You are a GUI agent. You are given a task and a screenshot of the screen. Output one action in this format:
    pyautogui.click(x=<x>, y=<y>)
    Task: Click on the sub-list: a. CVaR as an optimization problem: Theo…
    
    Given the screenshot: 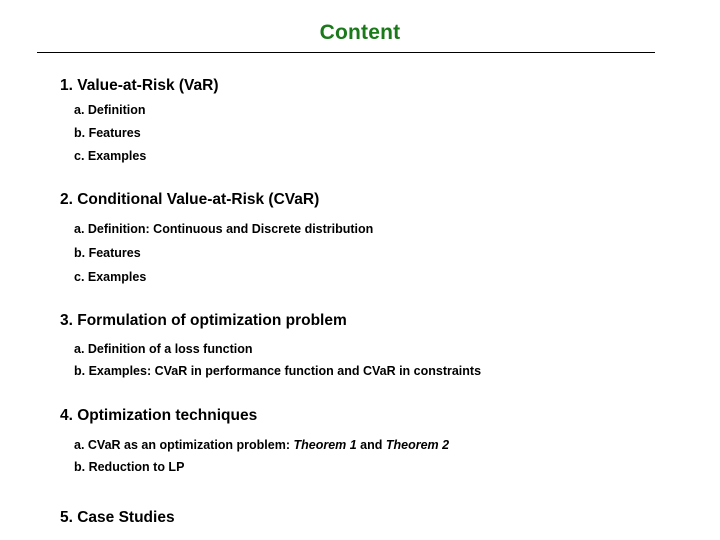 What is the action you would take?
    pyautogui.click(x=360, y=456)
    